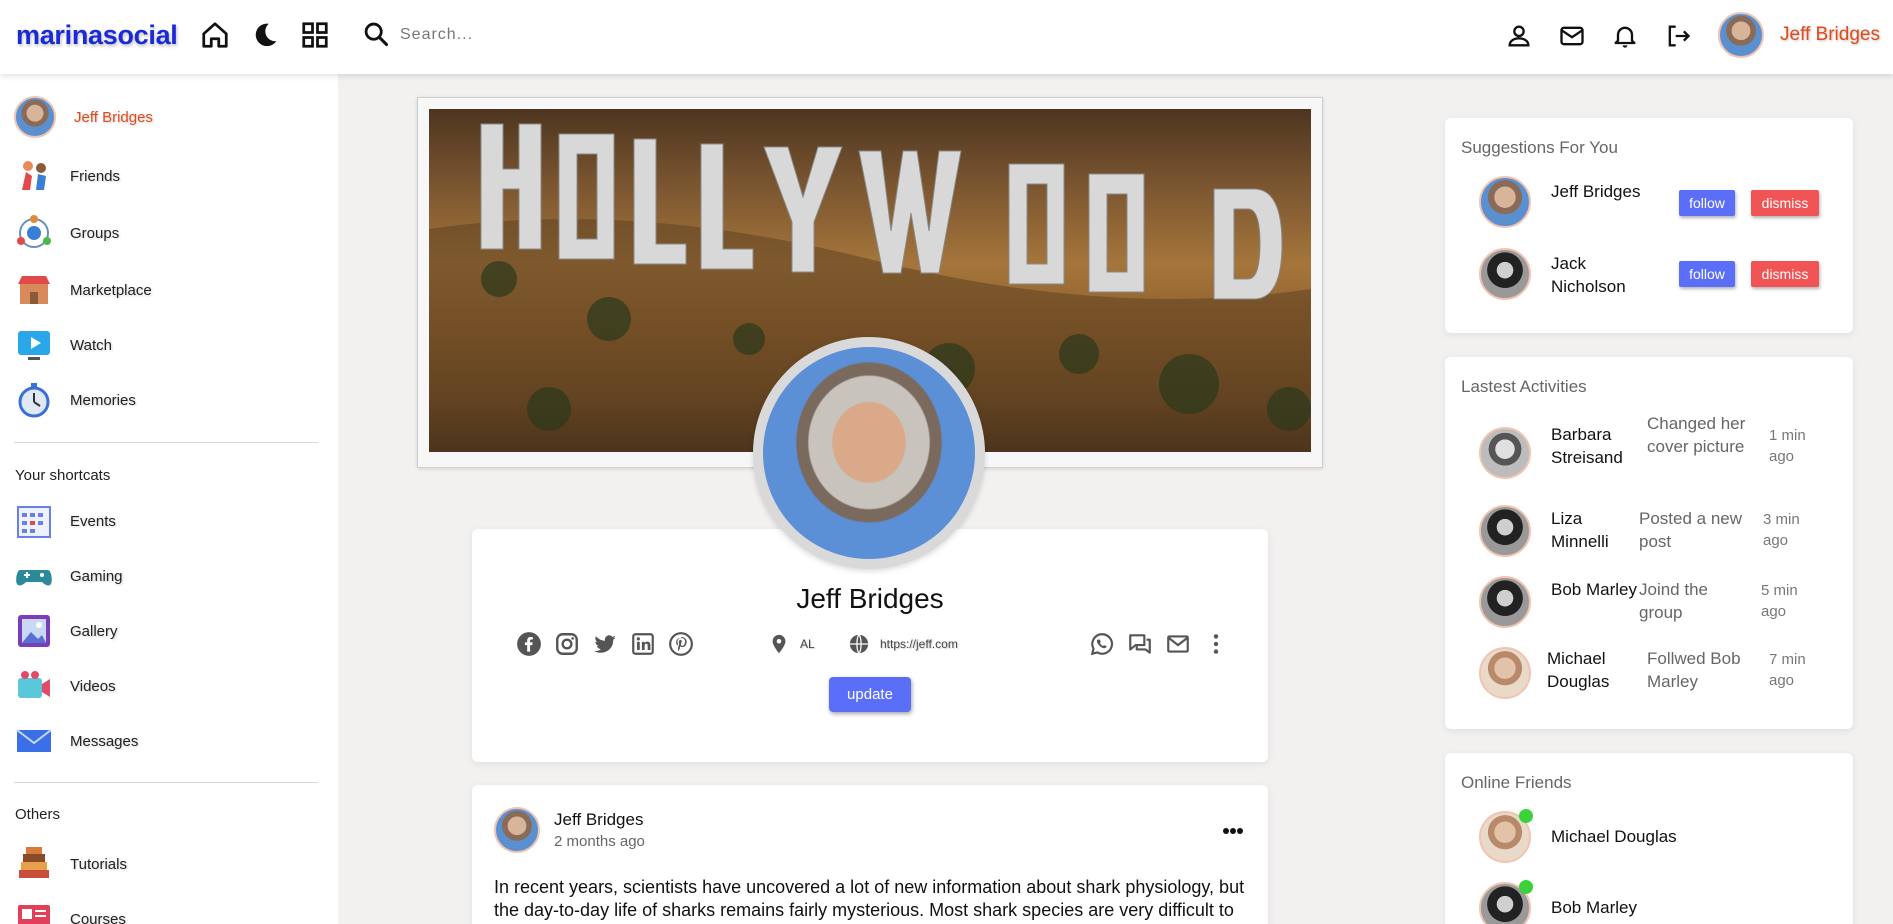  Describe the element at coordinates (681, 644) in the screenshot. I see `pinterest-icon` at that location.